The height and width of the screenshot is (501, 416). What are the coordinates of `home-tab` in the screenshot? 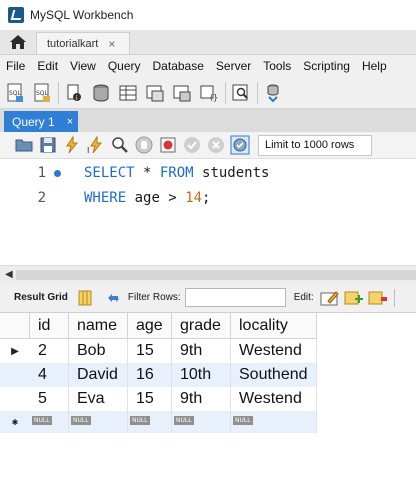 It's located at (18, 41).